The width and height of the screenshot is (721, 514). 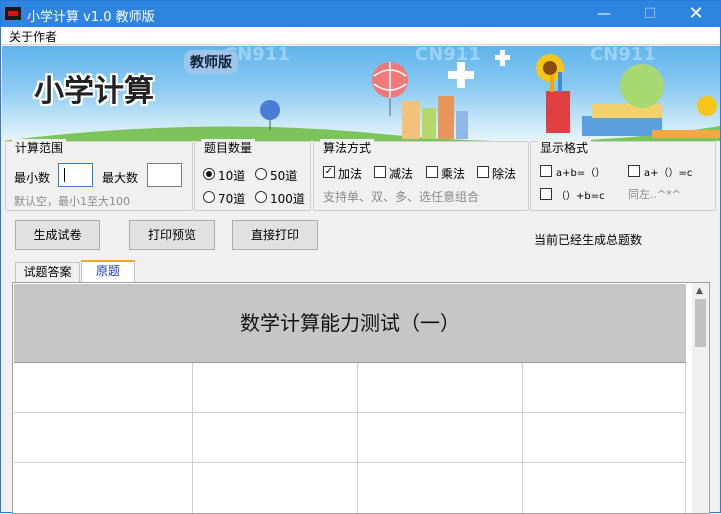 I want to click on direct-print-button: 直接打印, so click(x=275, y=235).